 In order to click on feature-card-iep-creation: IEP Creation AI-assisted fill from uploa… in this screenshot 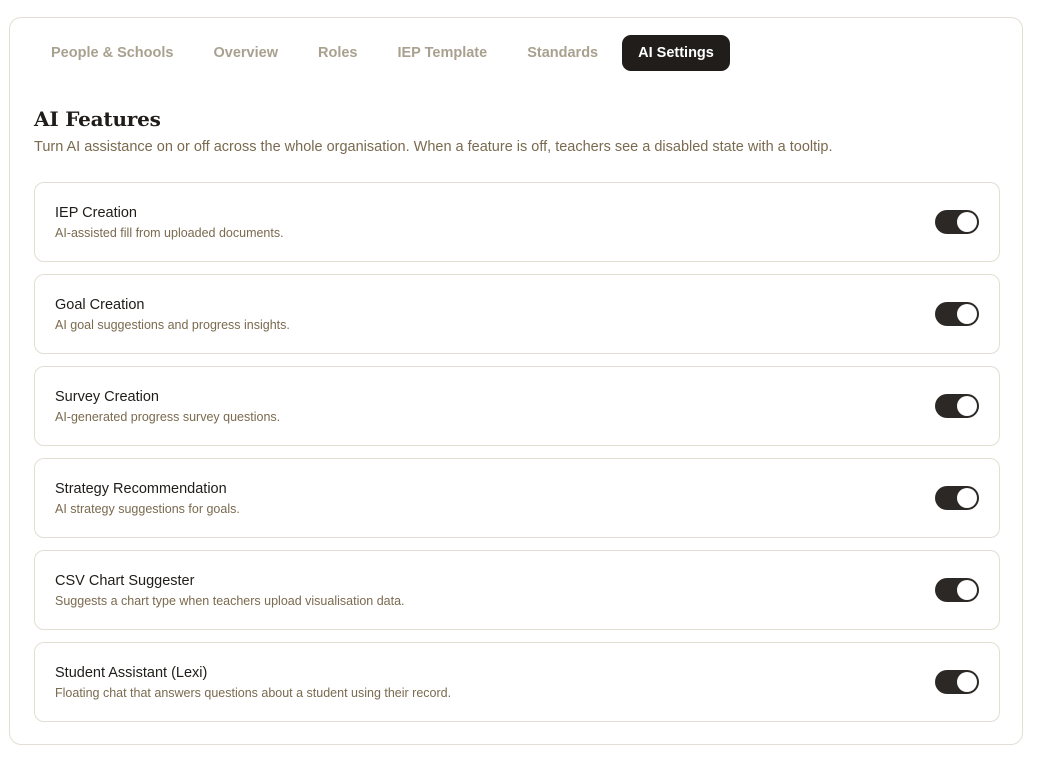, I will do `click(517, 222)`.